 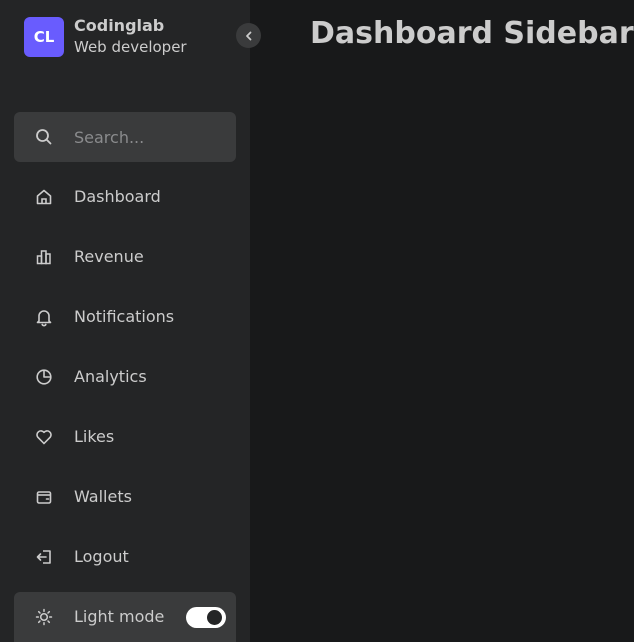 I want to click on sun-icon, so click(x=44, y=617).